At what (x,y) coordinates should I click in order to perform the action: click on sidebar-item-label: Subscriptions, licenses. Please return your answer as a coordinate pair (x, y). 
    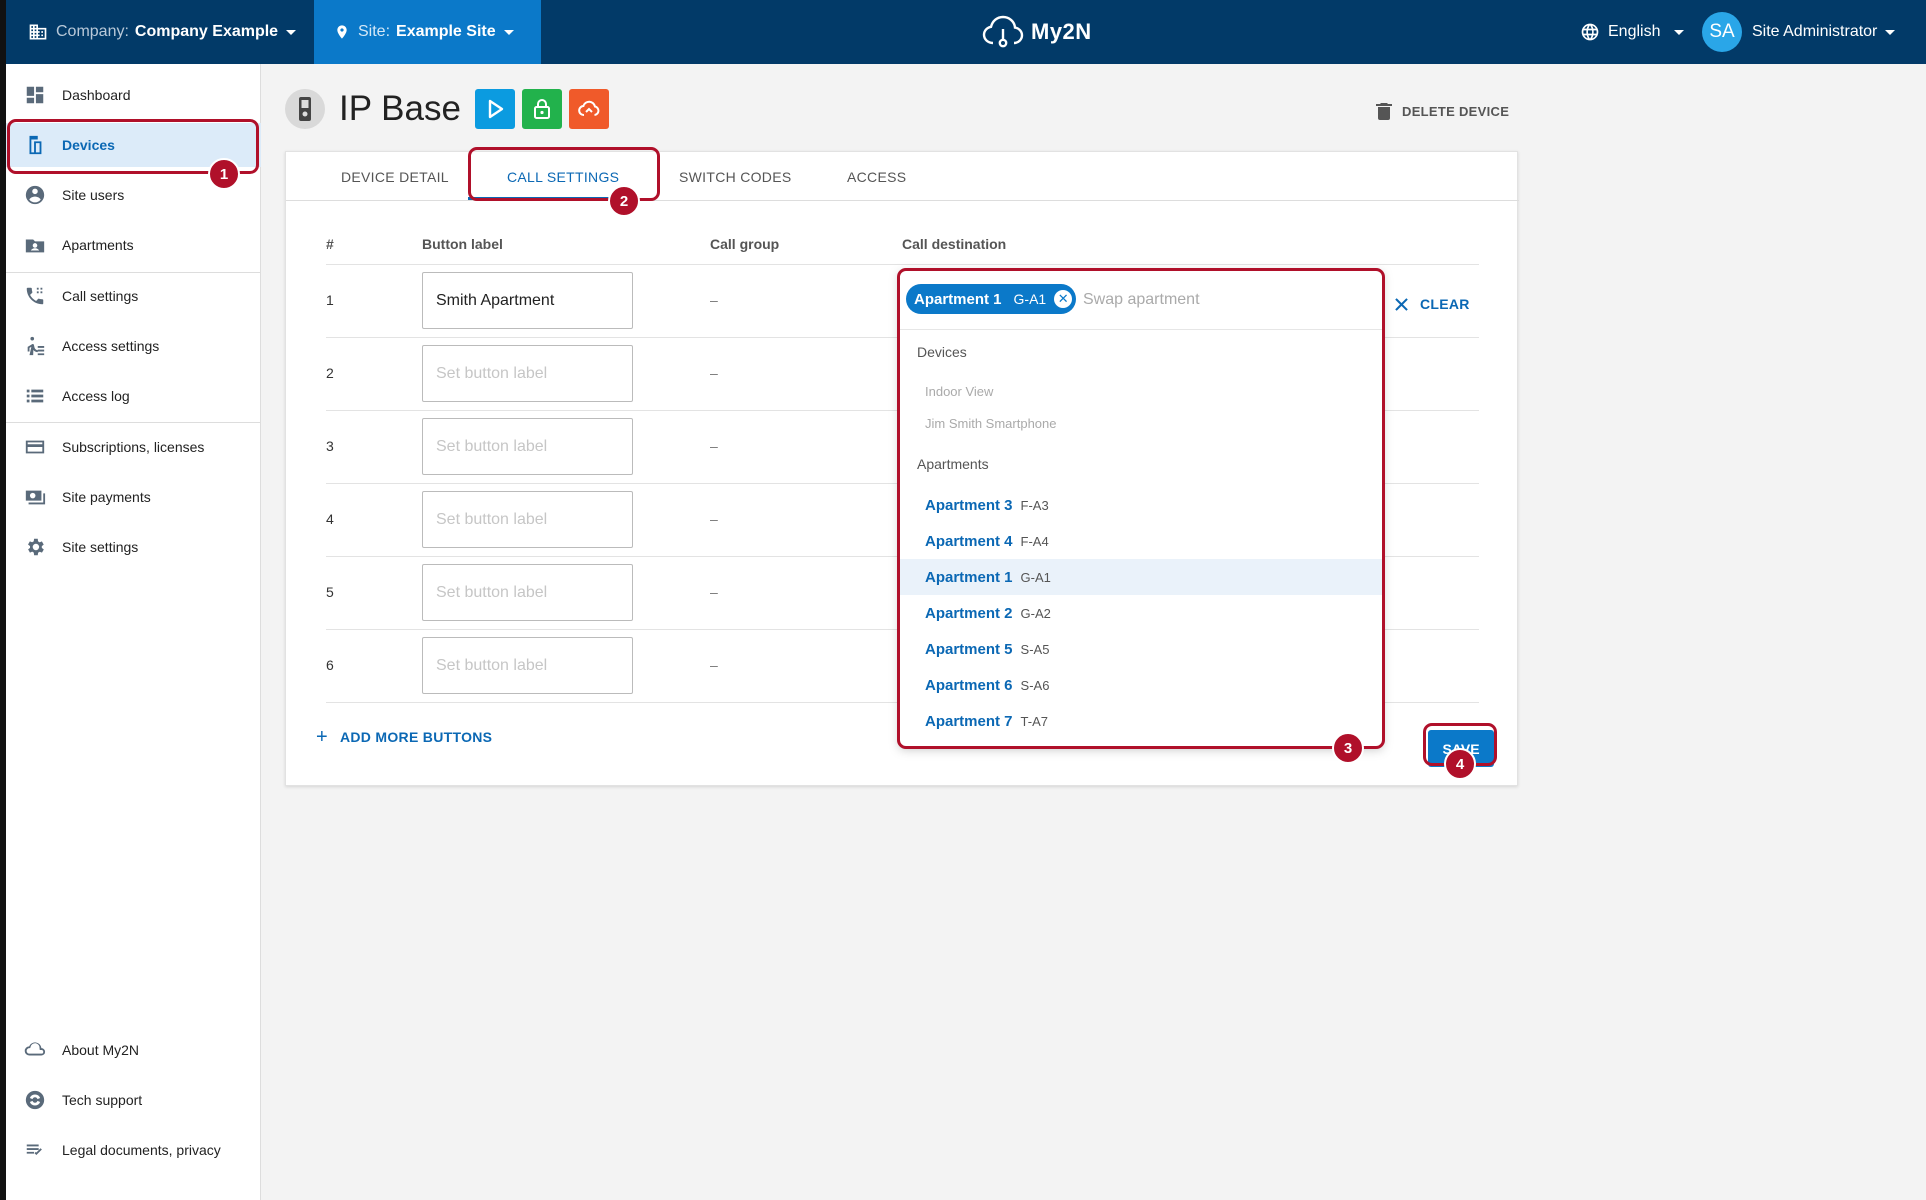
    Looking at the image, I should click on (133, 447).